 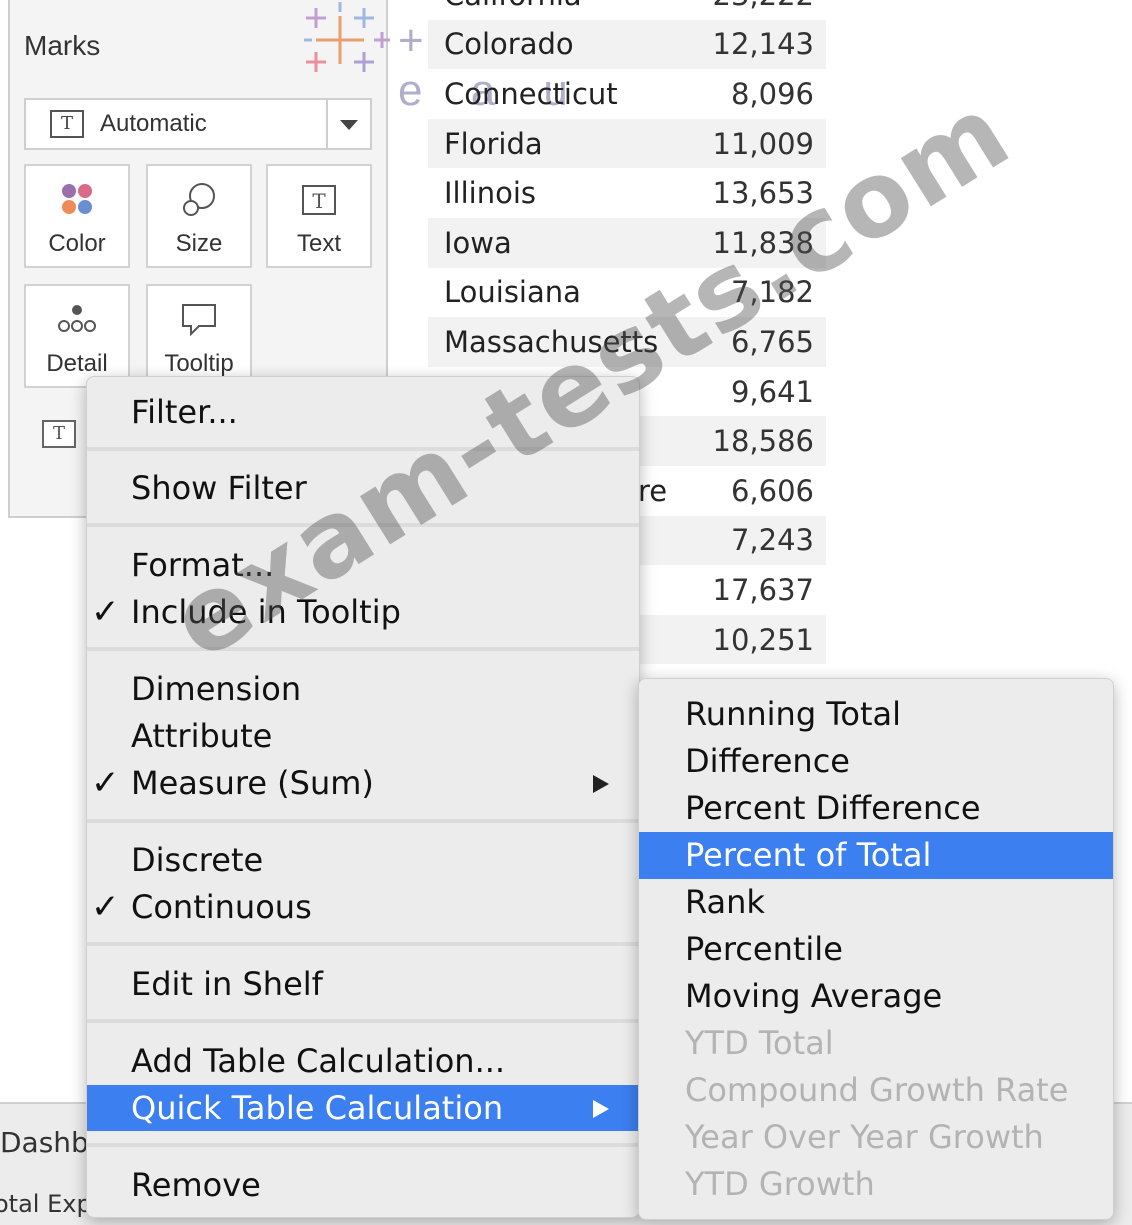 What do you see at coordinates (199, 243) in the screenshot?
I see `size-label: Size` at bounding box center [199, 243].